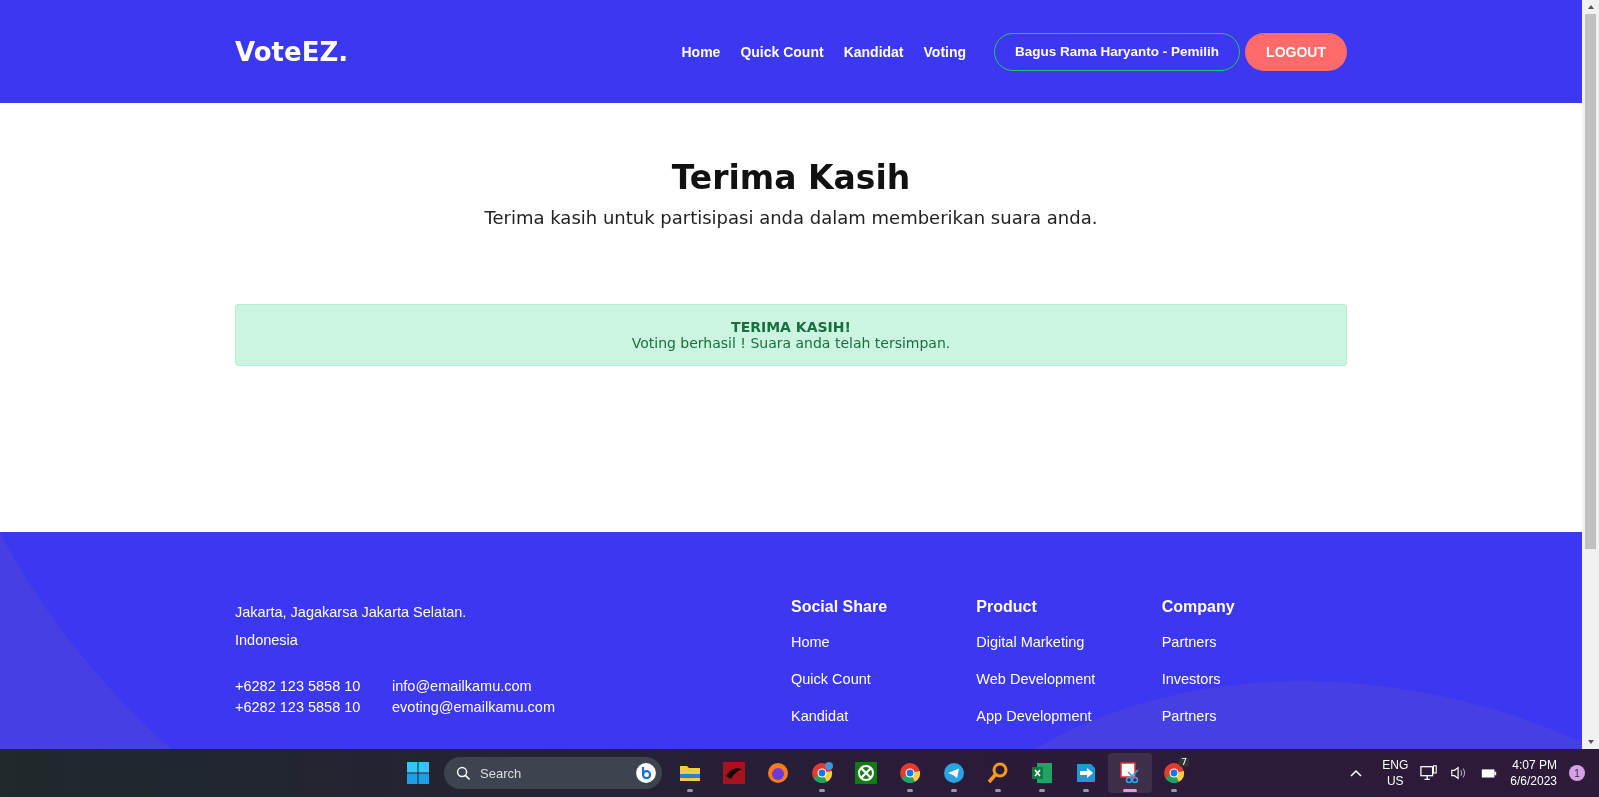  Describe the element at coordinates (884, 726) in the screenshot. I see `footer-link: Kandidat` at that location.